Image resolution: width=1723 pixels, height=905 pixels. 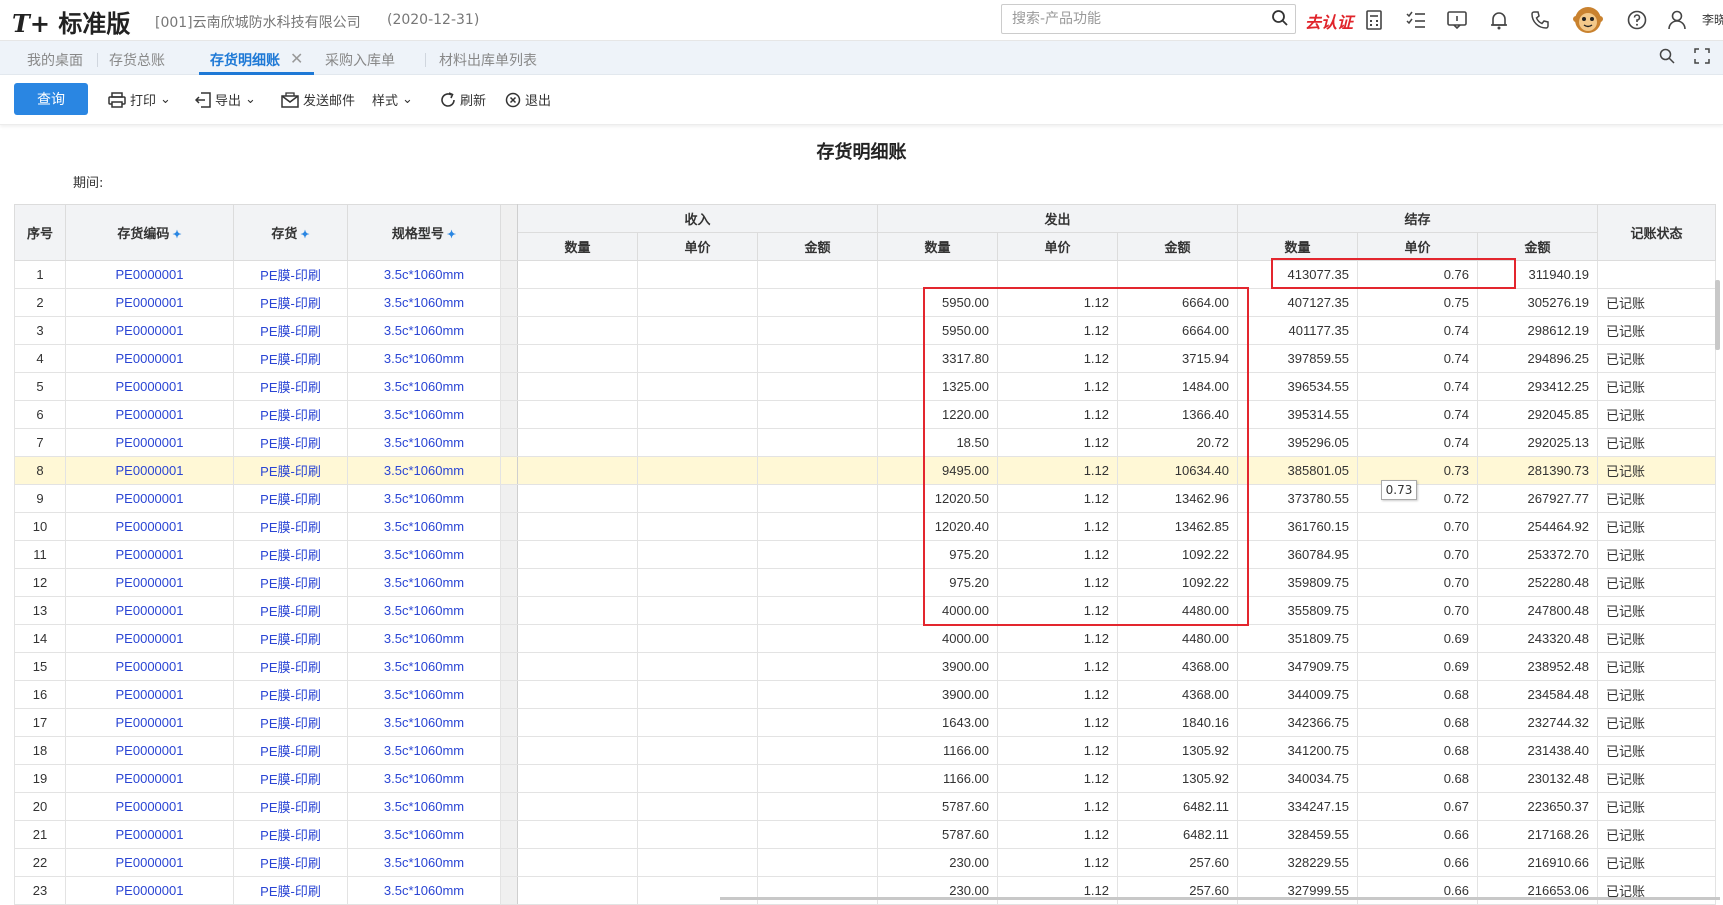 What do you see at coordinates (1280, 20) in the screenshot?
I see `search-icon` at bounding box center [1280, 20].